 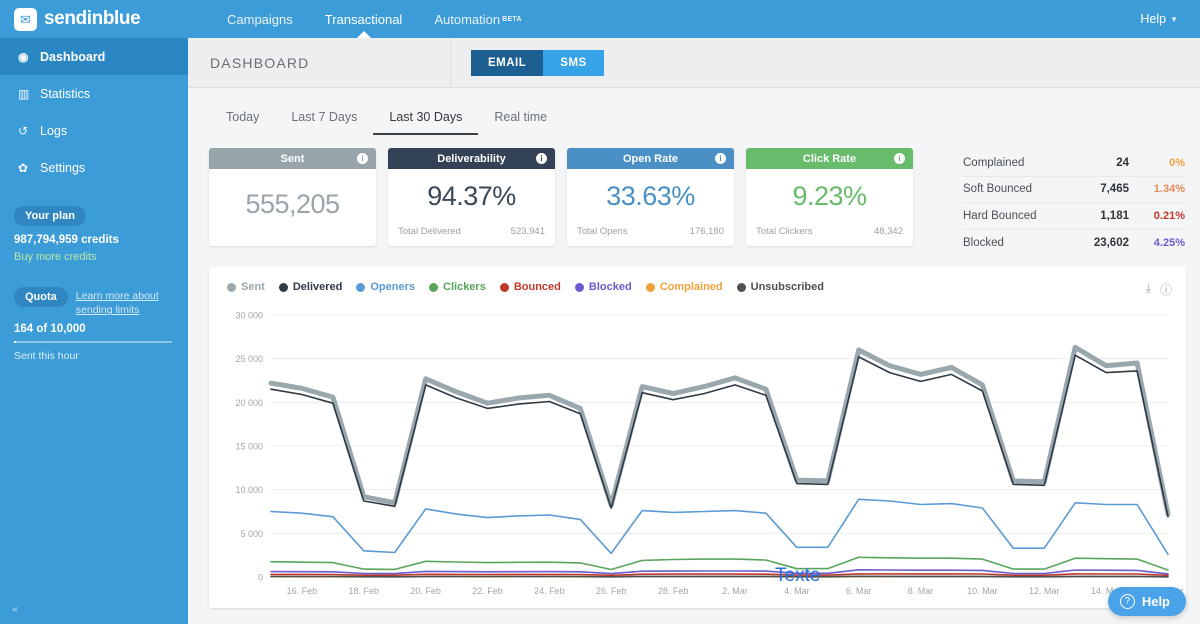 I want to click on channel-toggle: EMAIL SMS, so click(x=537, y=62).